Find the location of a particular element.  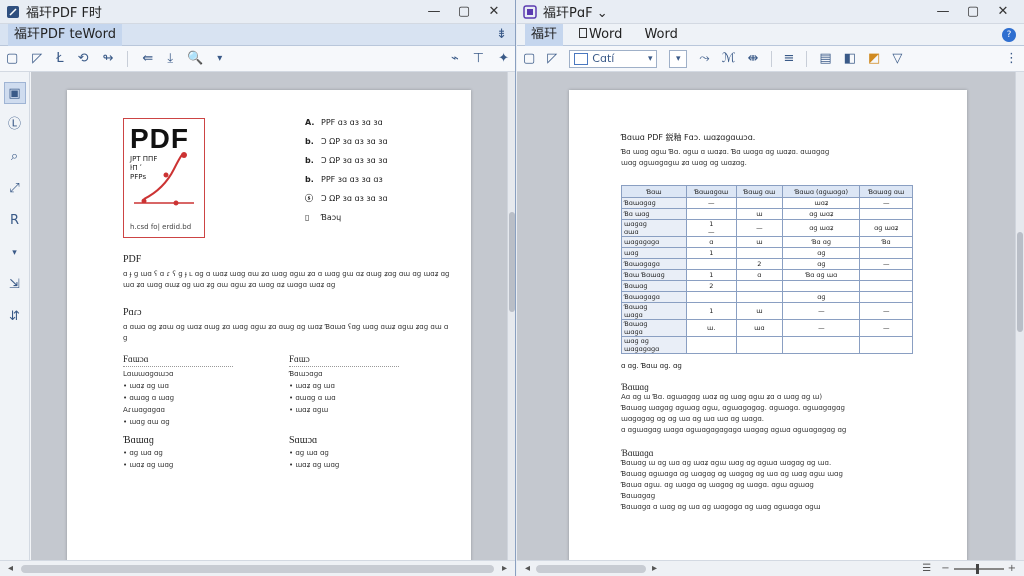

zoom-slider is located at coordinates (978, 568).